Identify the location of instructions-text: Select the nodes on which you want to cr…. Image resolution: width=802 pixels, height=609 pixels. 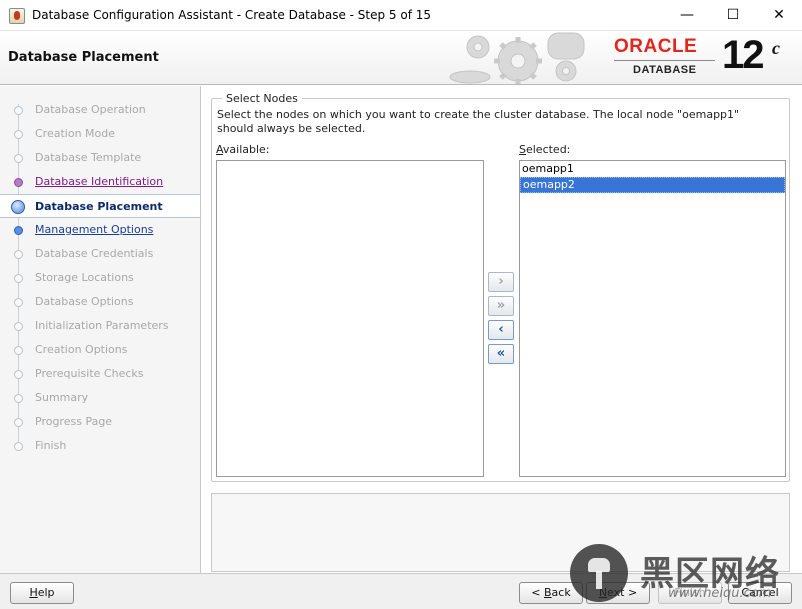
(478, 121).